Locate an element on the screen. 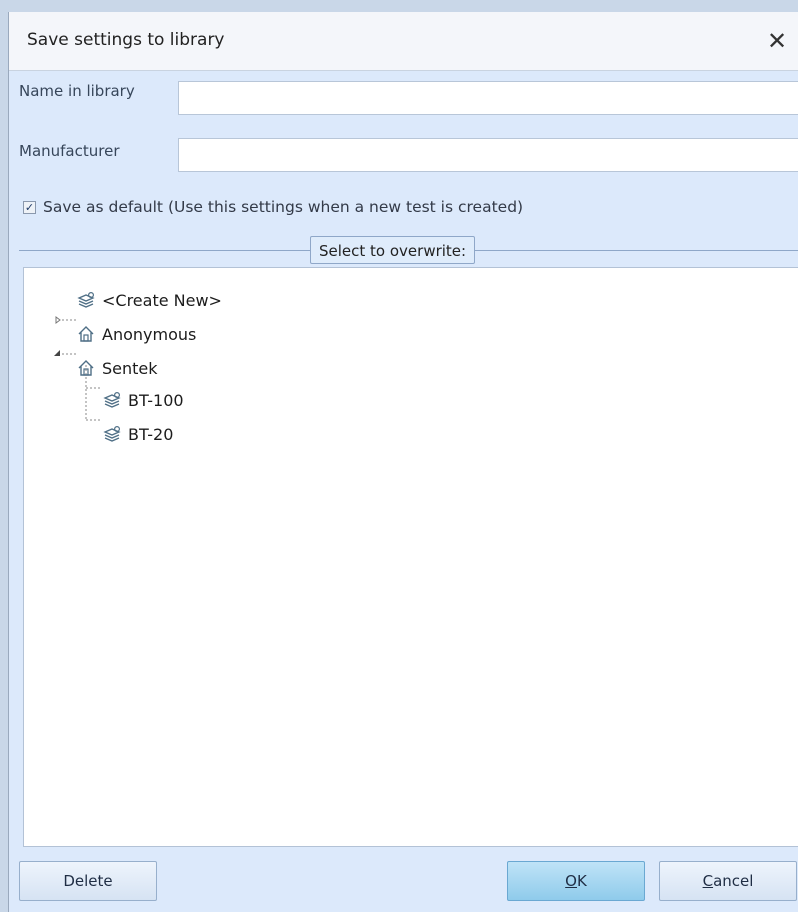 This screenshot has width=798, height=912. manufacturer-input is located at coordinates (488, 155).